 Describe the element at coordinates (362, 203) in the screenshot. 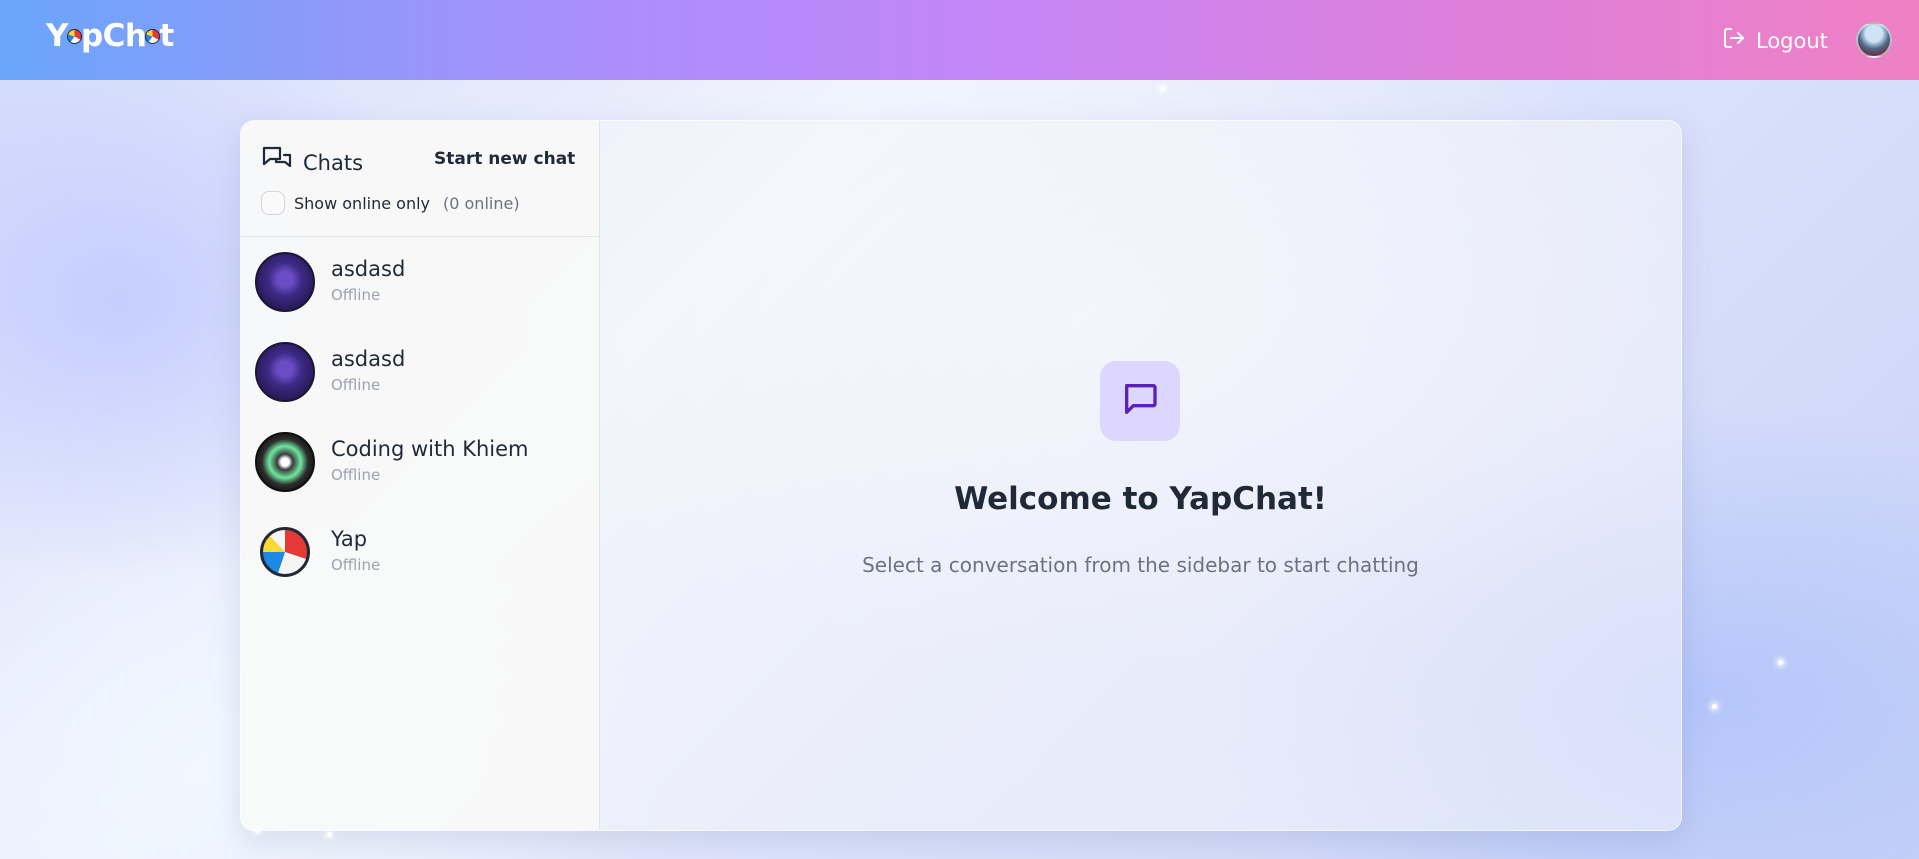

I see `show-online-label: Show online only` at that location.